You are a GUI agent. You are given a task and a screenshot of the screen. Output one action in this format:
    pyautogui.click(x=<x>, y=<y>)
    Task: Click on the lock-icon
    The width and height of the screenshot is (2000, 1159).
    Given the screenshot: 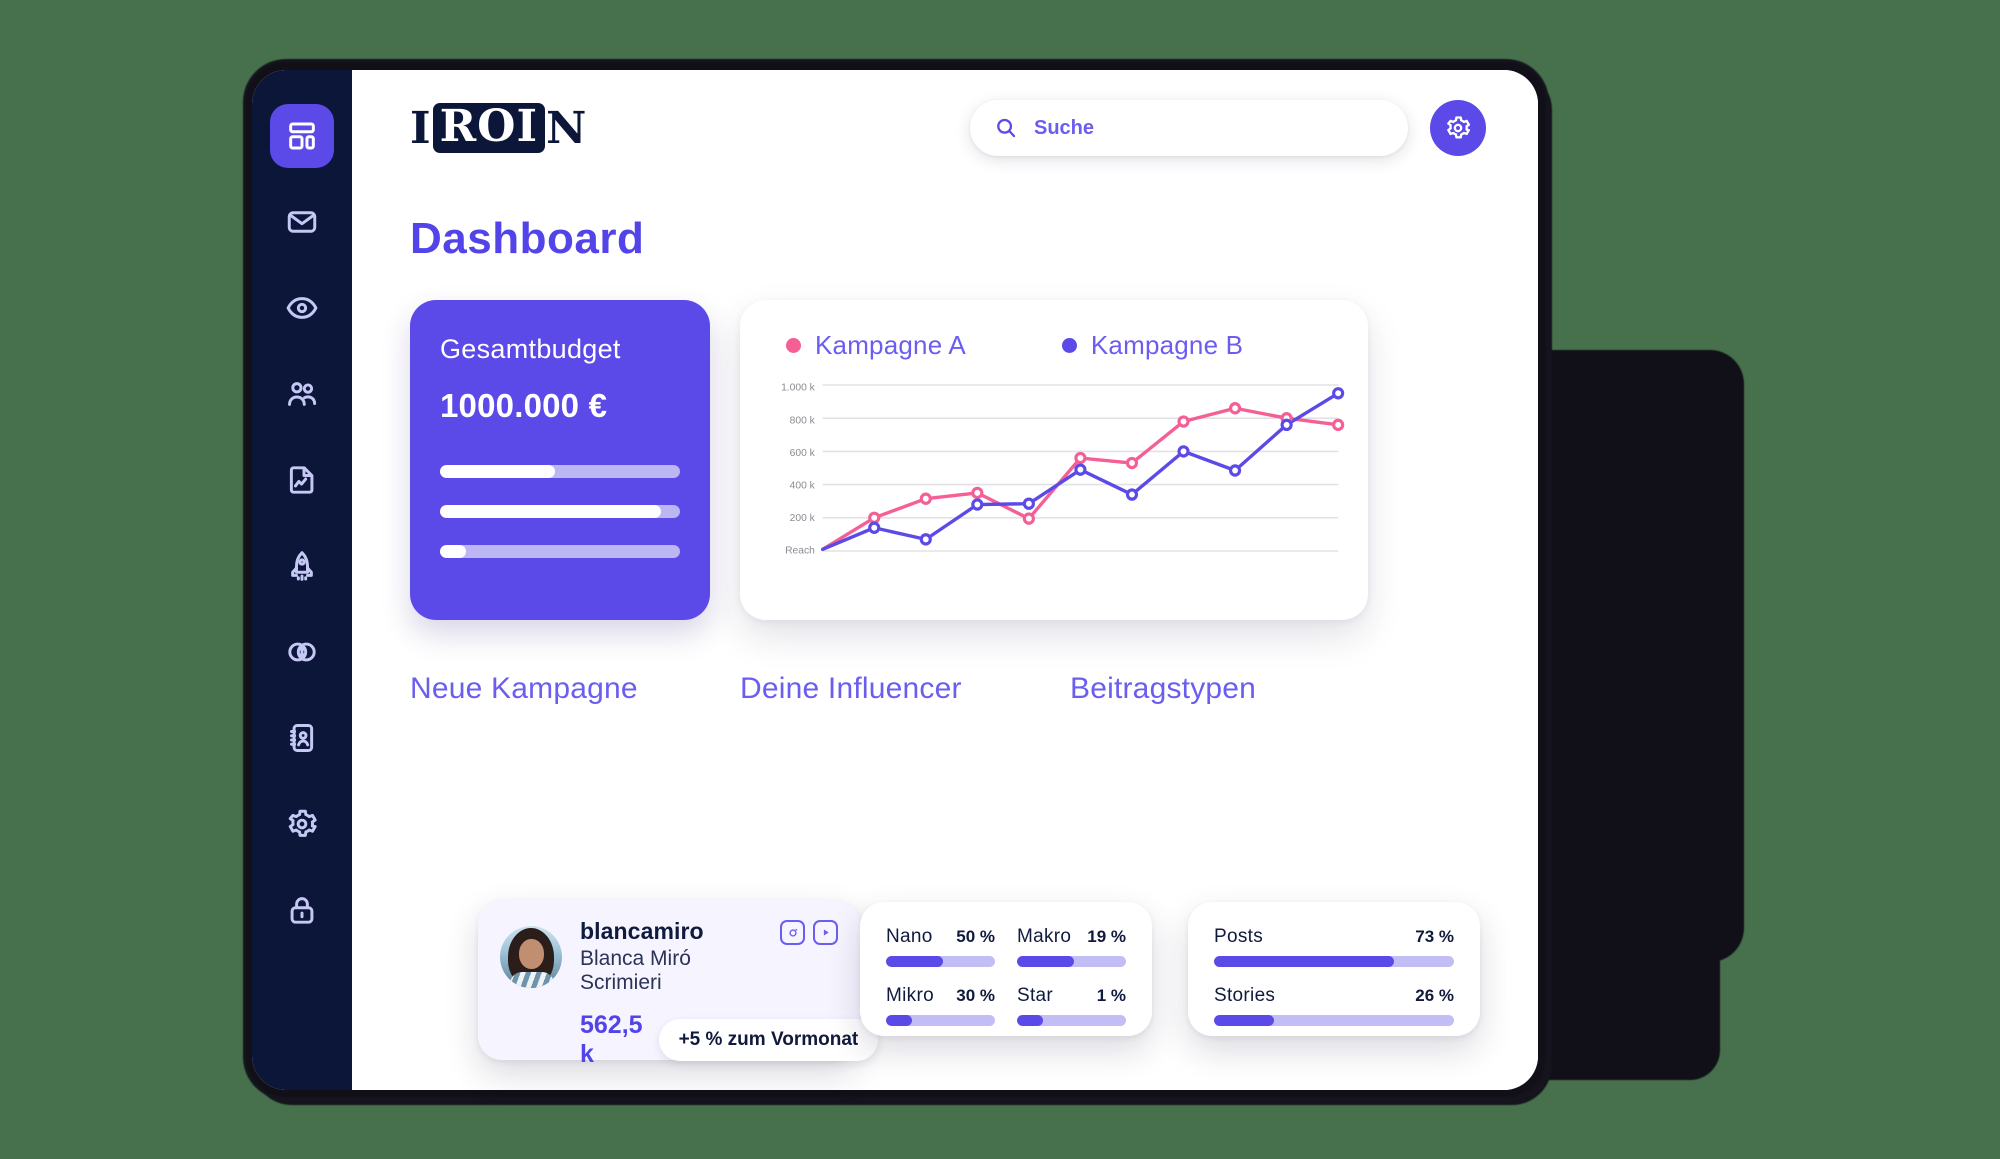 What is the action you would take?
    pyautogui.click(x=302, y=910)
    